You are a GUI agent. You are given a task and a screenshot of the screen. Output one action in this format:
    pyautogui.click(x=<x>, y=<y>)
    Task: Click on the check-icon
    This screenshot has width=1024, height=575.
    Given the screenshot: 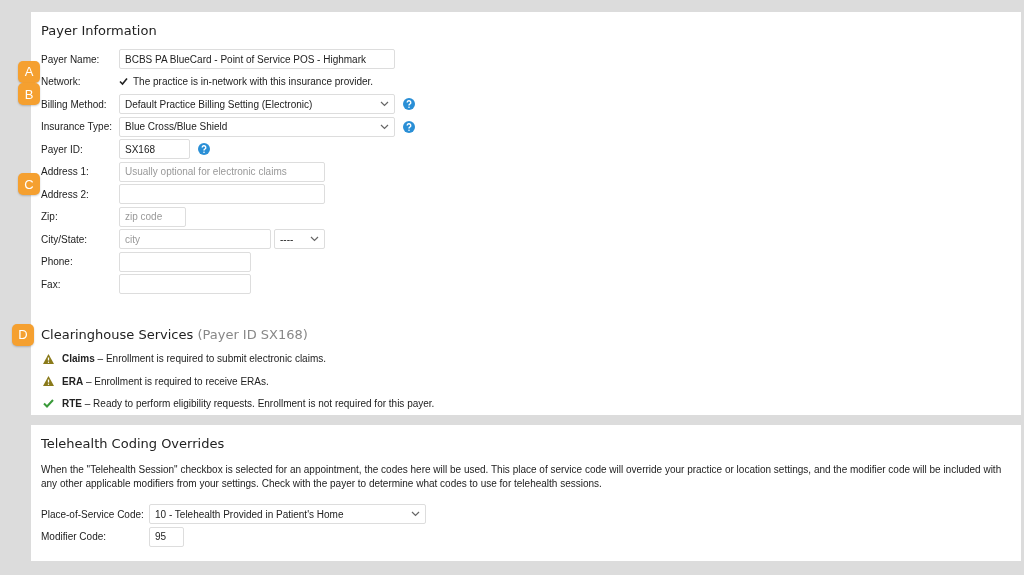 What is the action you would take?
    pyautogui.click(x=48, y=404)
    